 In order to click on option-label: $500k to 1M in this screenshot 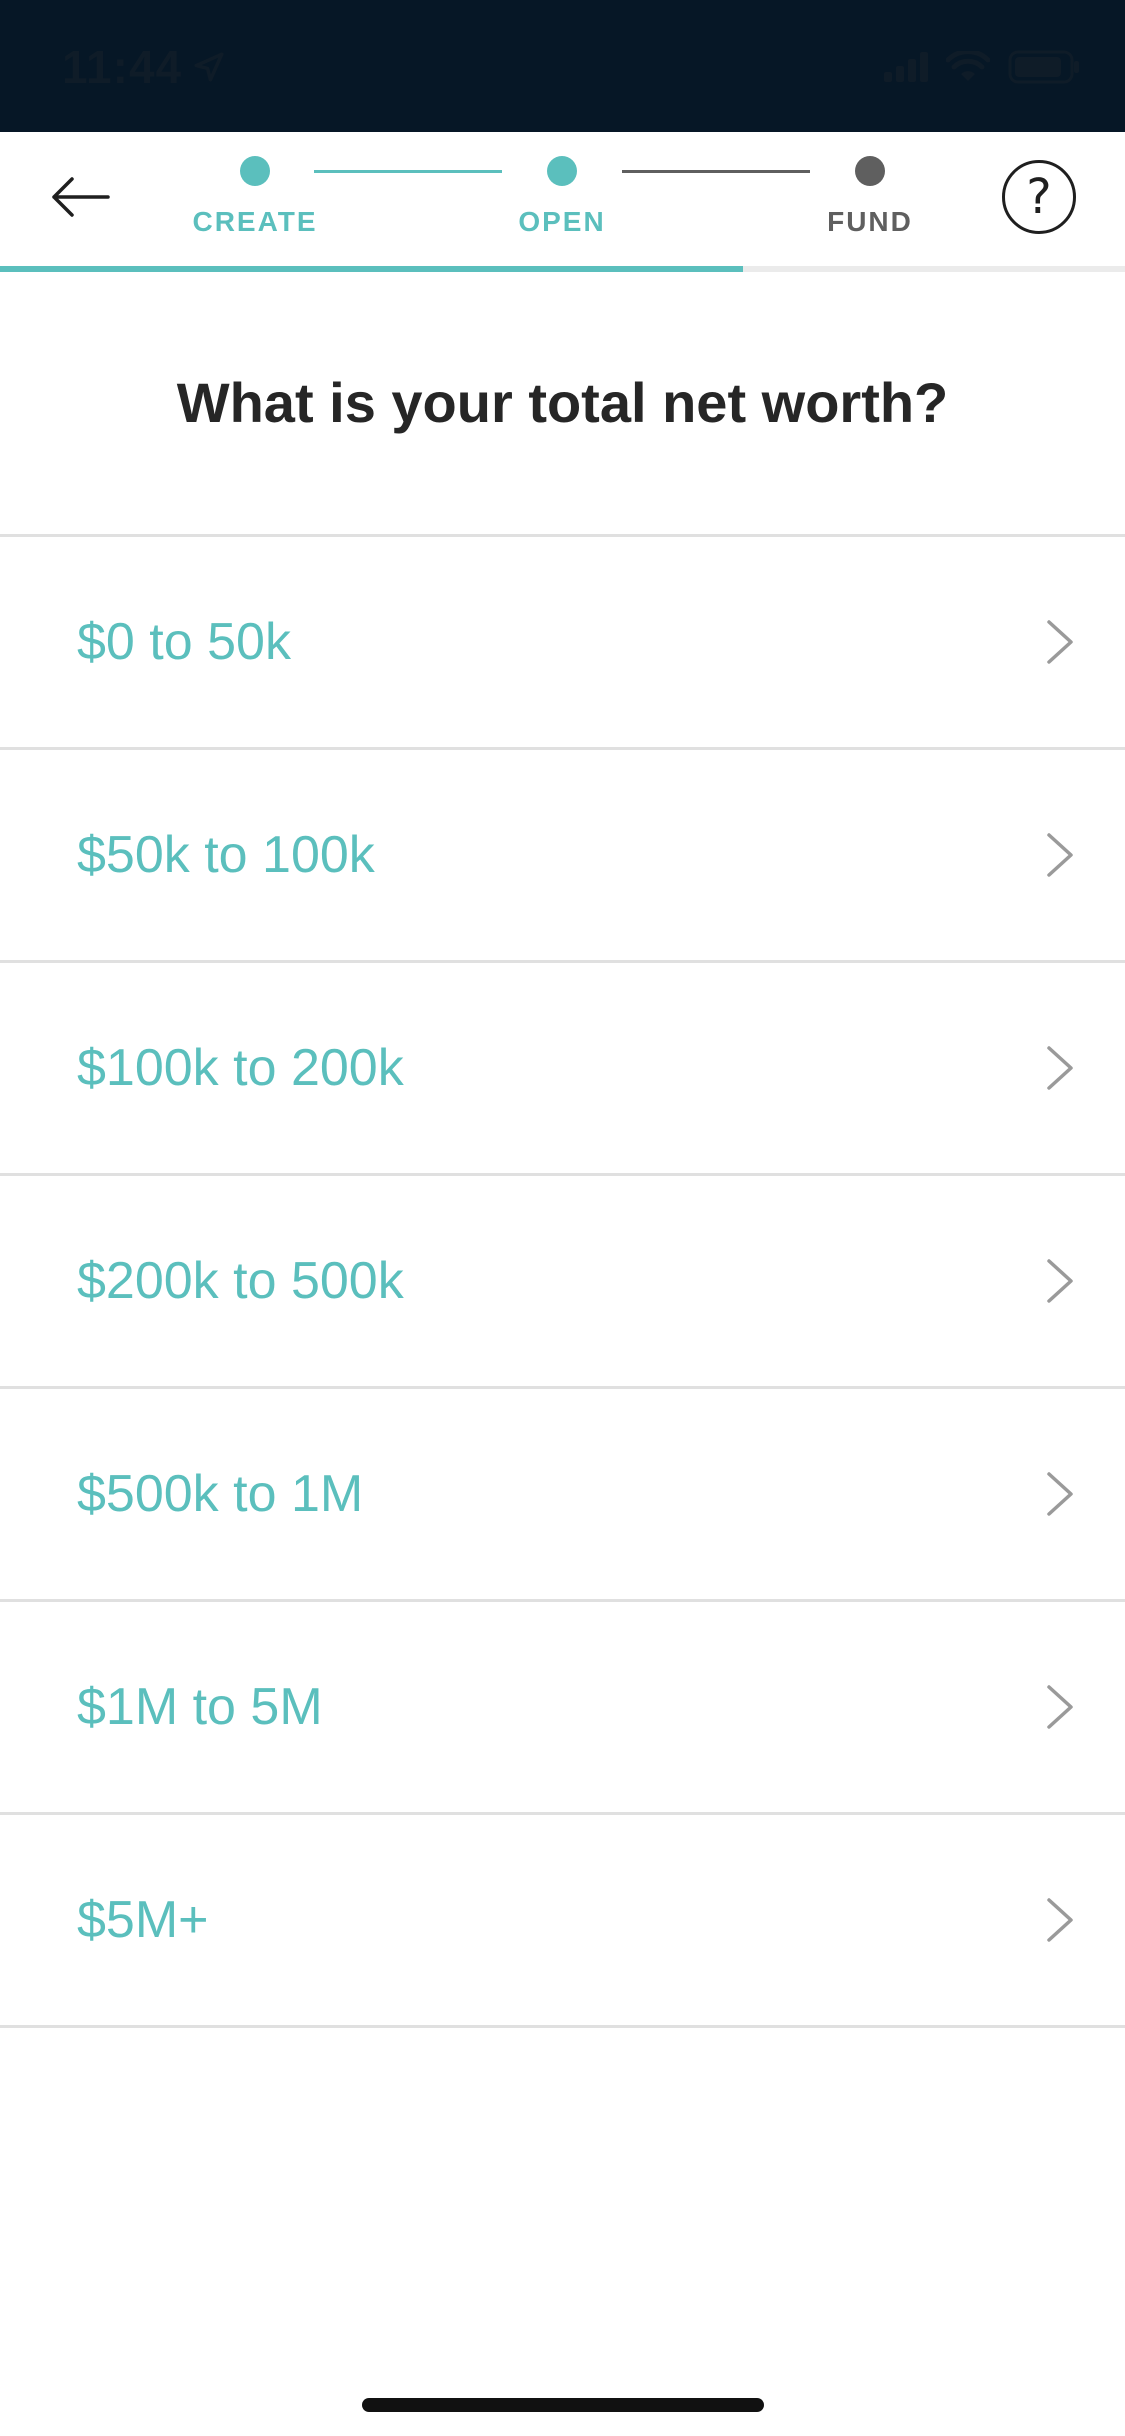, I will do `click(220, 1494)`.